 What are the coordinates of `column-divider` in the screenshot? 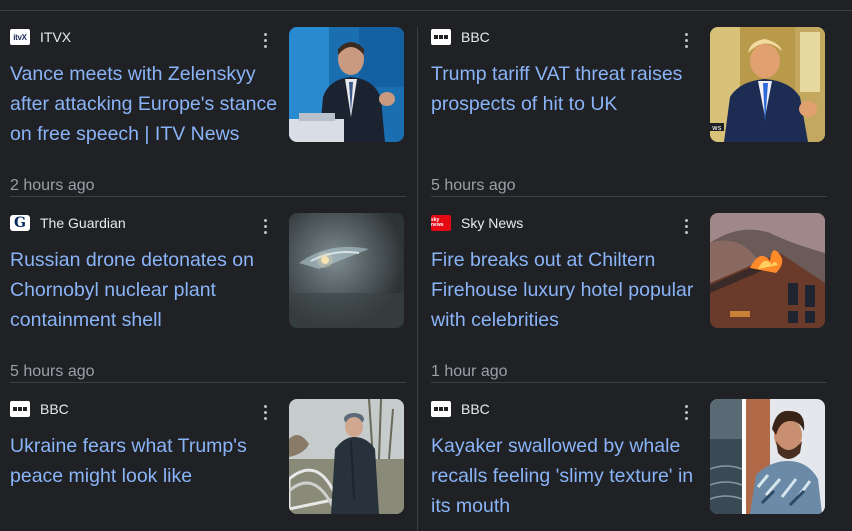 It's located at (417, 279).